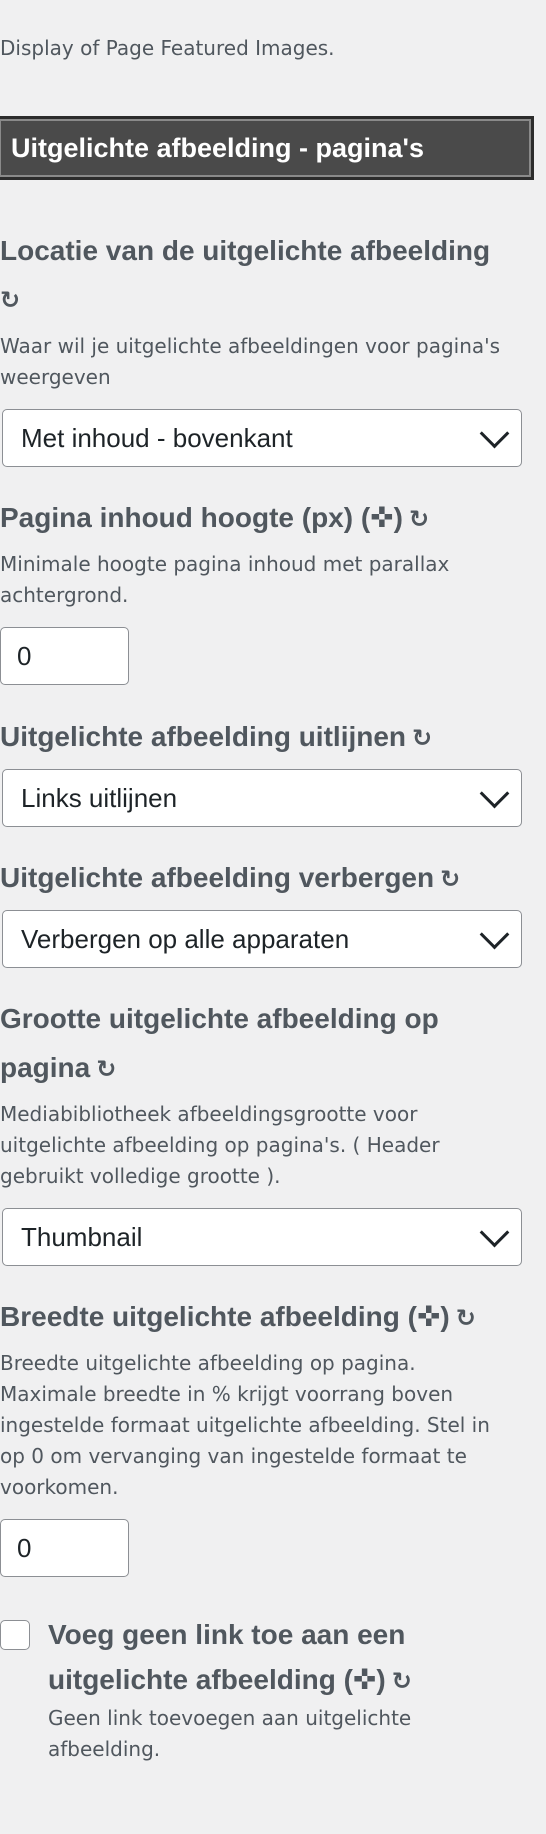 The image size is (546, 1834). I want to click on align-select-value: Links uitlijnen, so click(99, 797).